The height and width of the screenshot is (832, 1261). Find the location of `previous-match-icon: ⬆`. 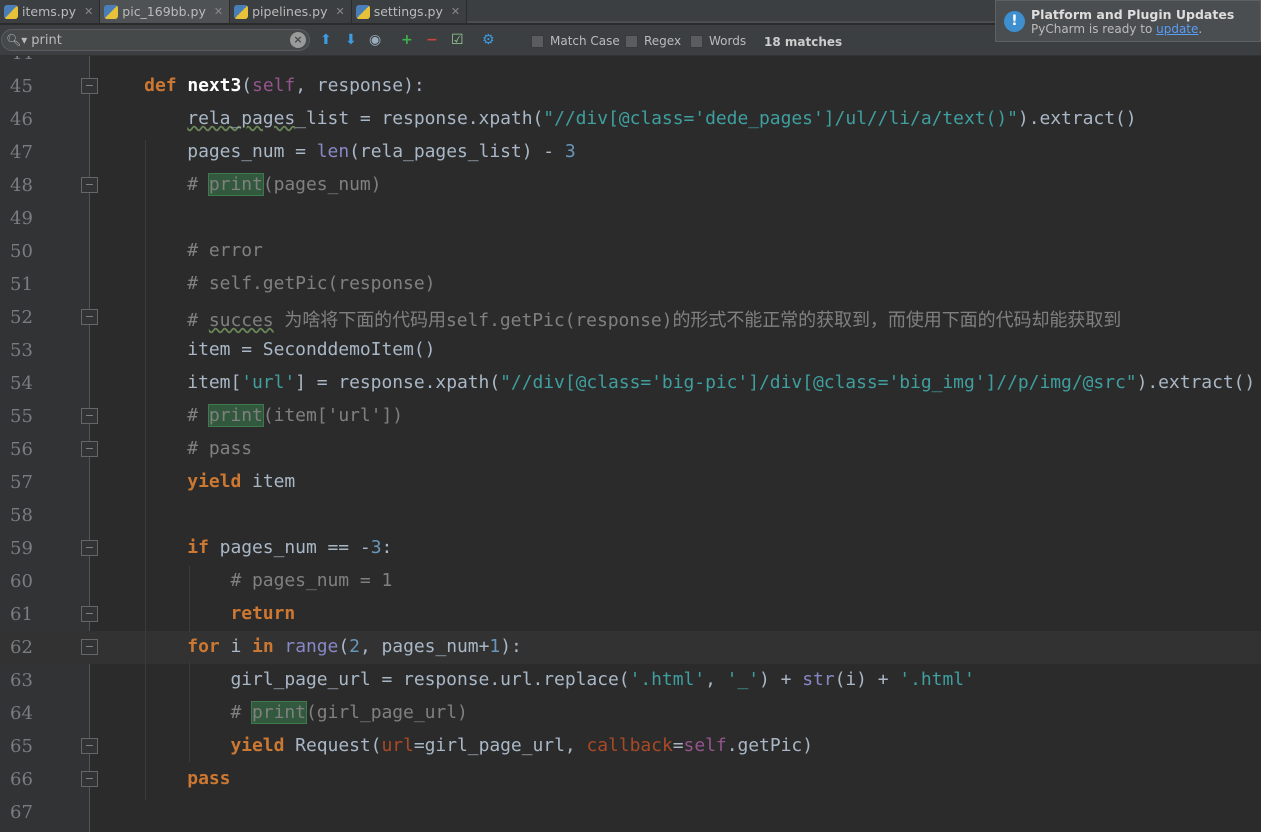

previous-match-icon: ⬆ is located at coordinates (326, 40).